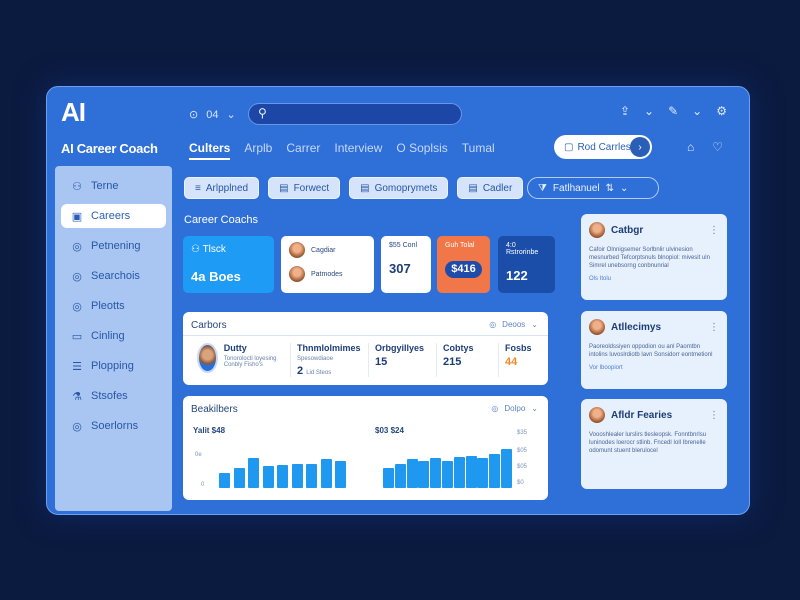 The height and width of the screenshot is (600, 800). I want to click on filter-chips: ≡ Arlpplned ▤ Forwect ▤ Gomoprymets ▤ Cadler, so click(354, 188).